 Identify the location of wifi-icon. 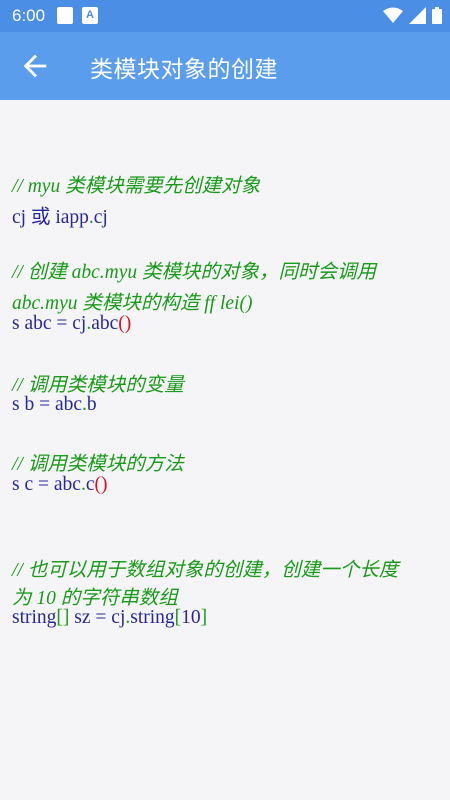
(393, 15).